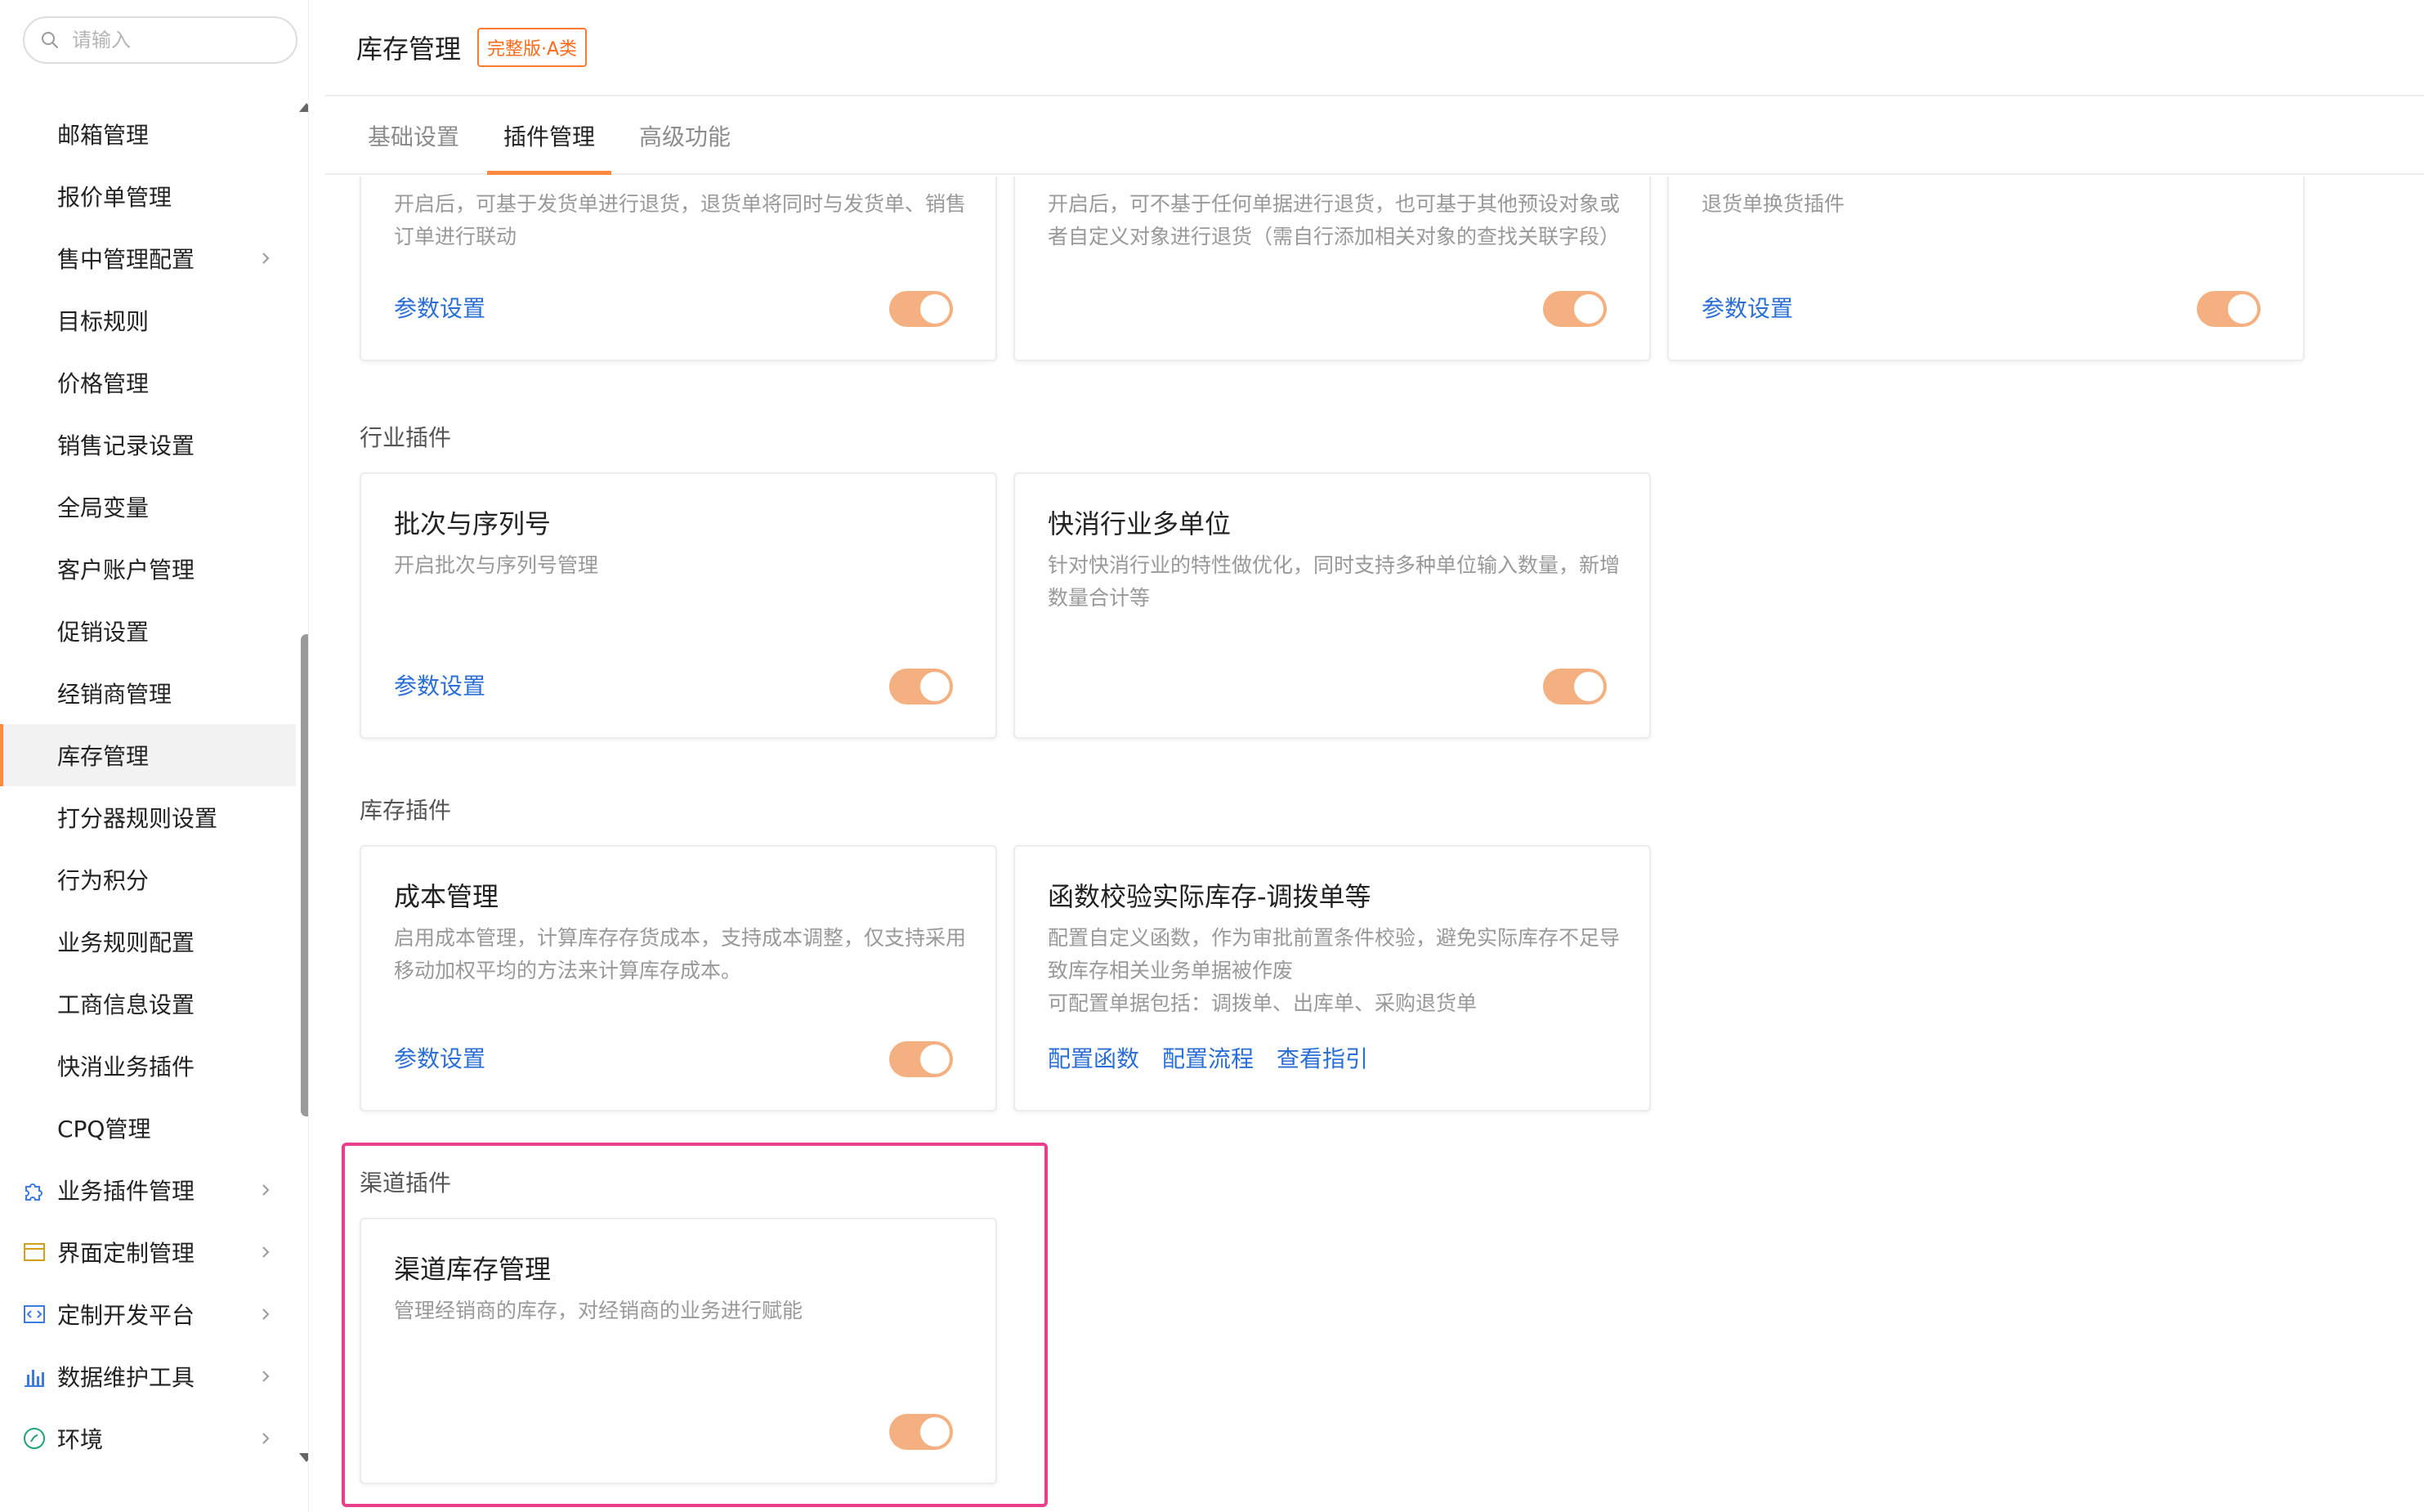 The height and width of the screenshot is (1512, 2424). Describe the element at coordinates (1374, 136) in the screenshot. I see `tab-bar: 基础设置 插件管理 高级功能` at that location.